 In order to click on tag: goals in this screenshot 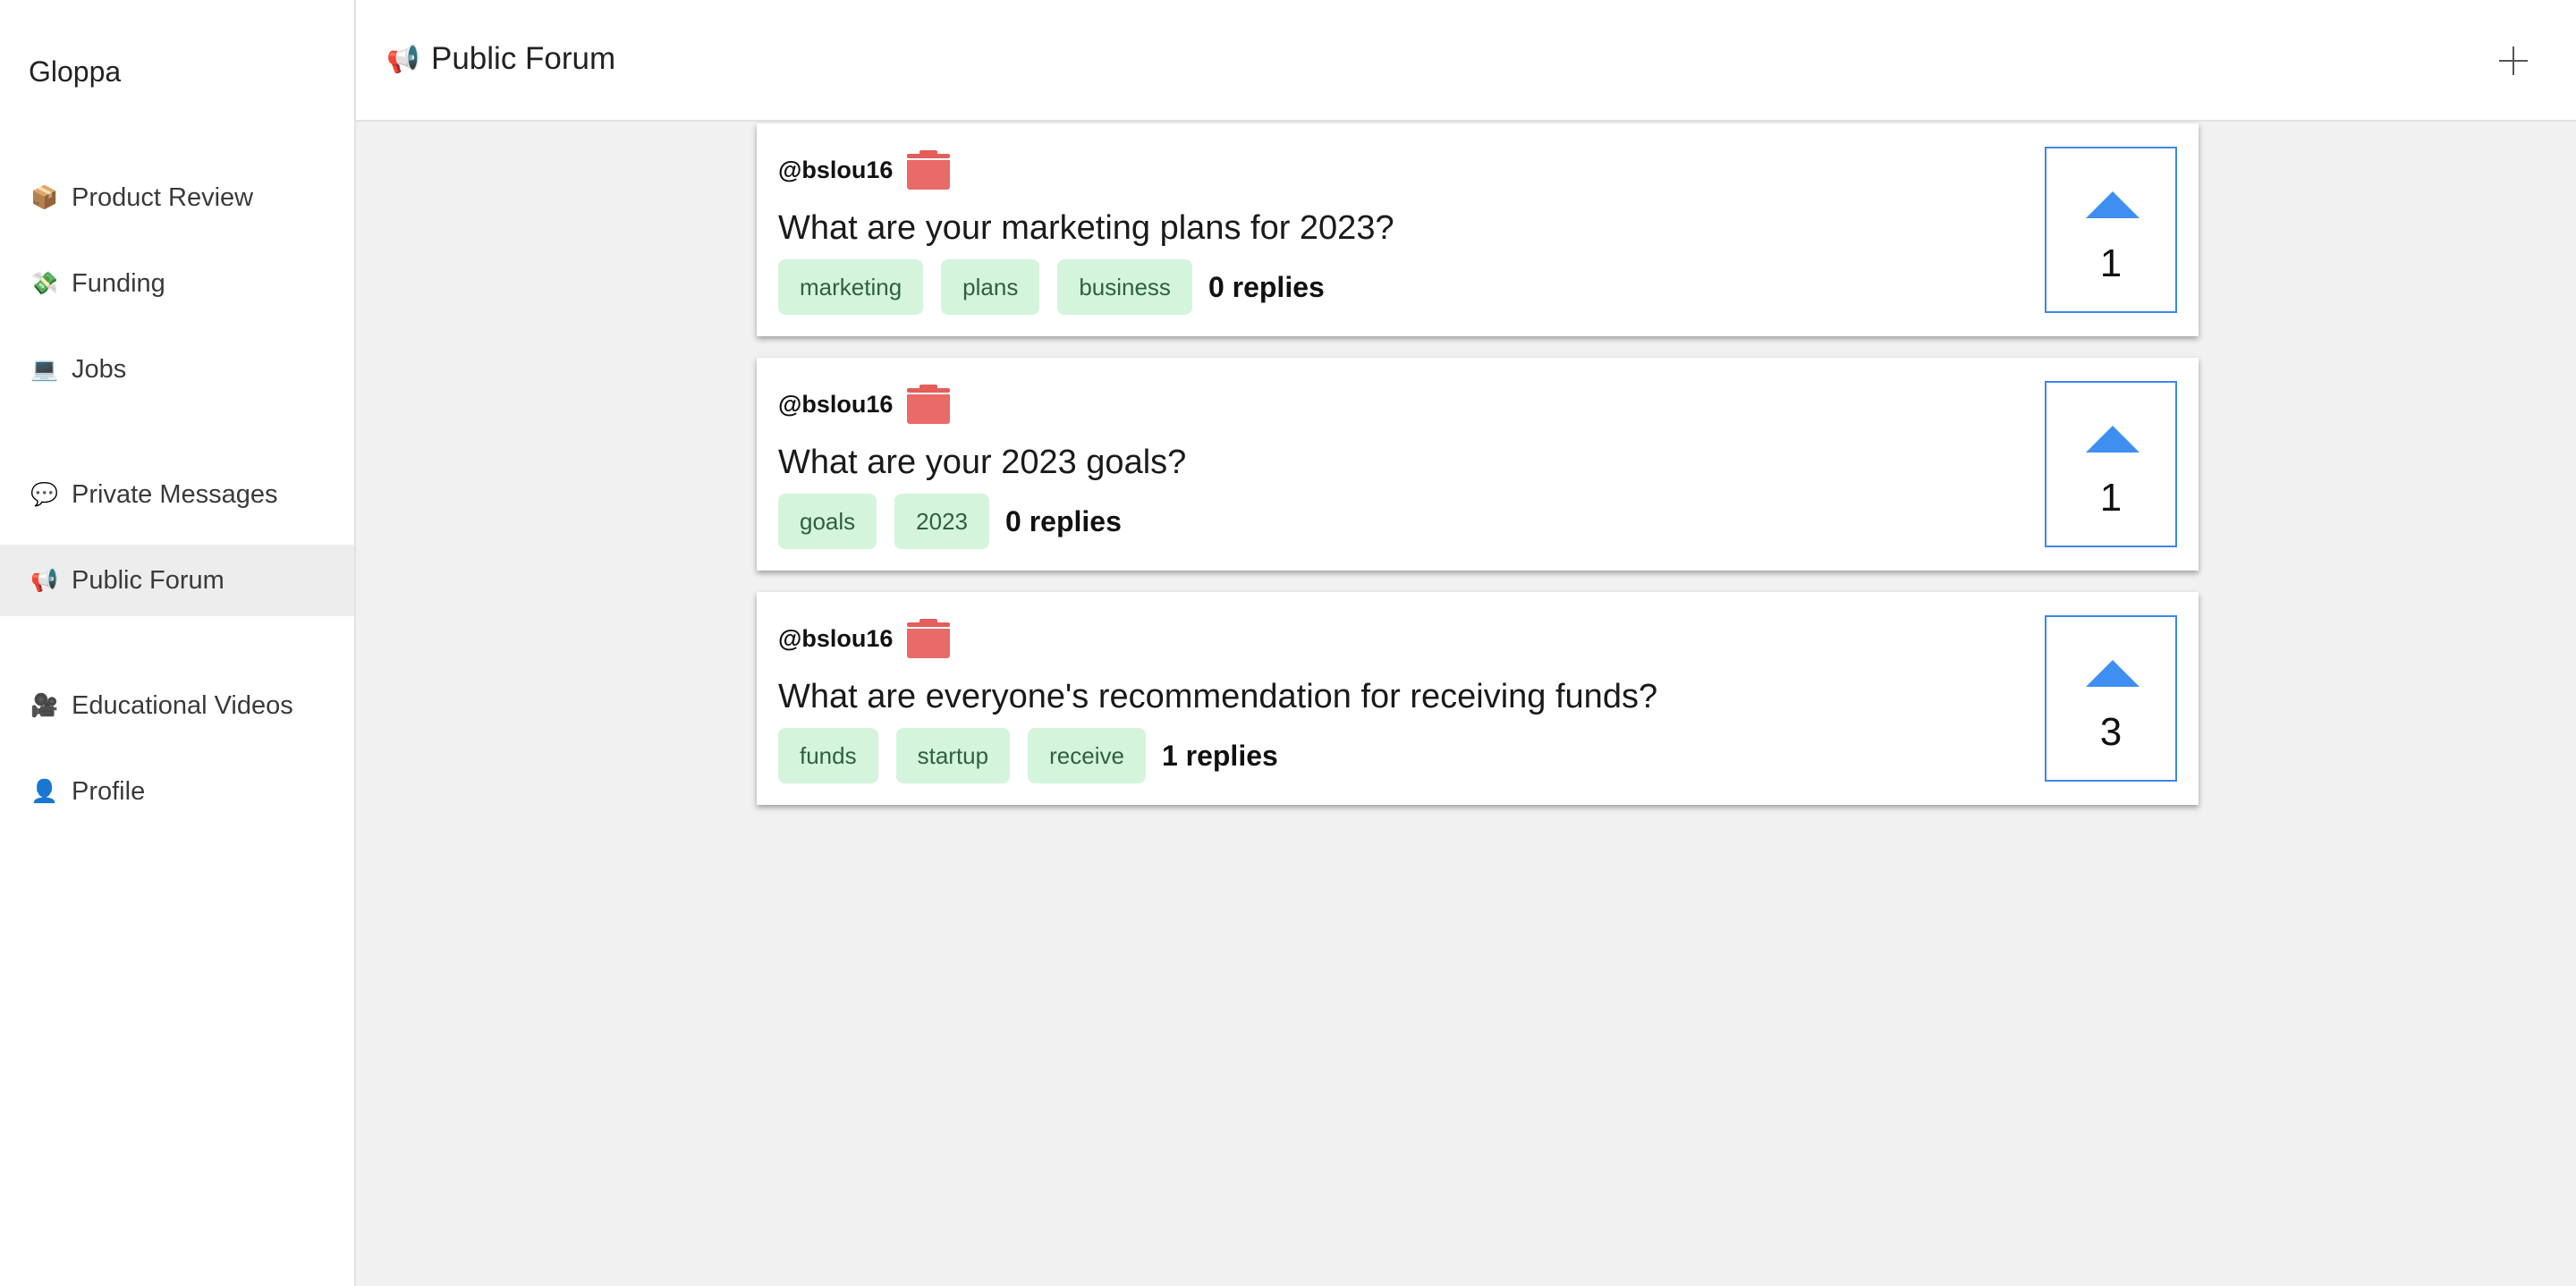, I will do `click(827, 521)`.